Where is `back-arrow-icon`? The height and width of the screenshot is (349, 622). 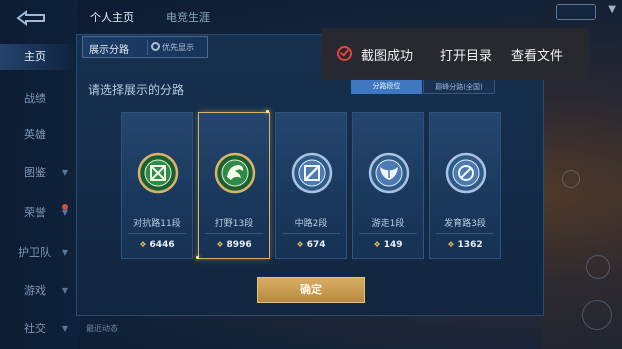
back-arrow-icon is located at coordinates (31, 18).